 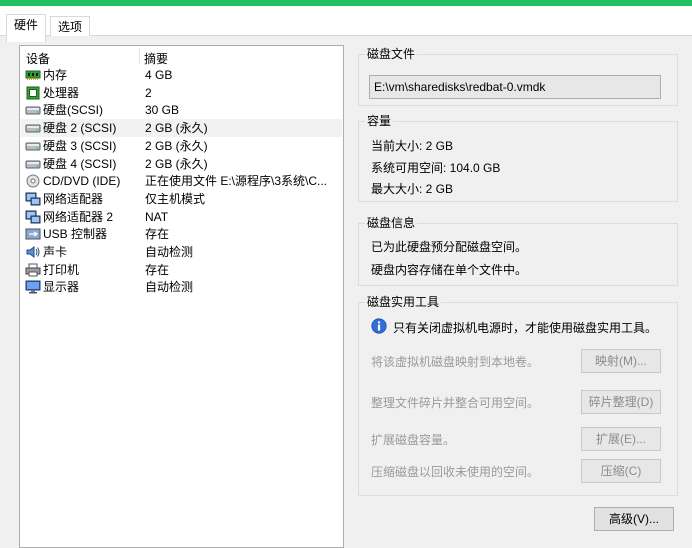 I want to click on compact-description: 压缩磁盘以回收未使用的空间。, so click(x=455, y=472).